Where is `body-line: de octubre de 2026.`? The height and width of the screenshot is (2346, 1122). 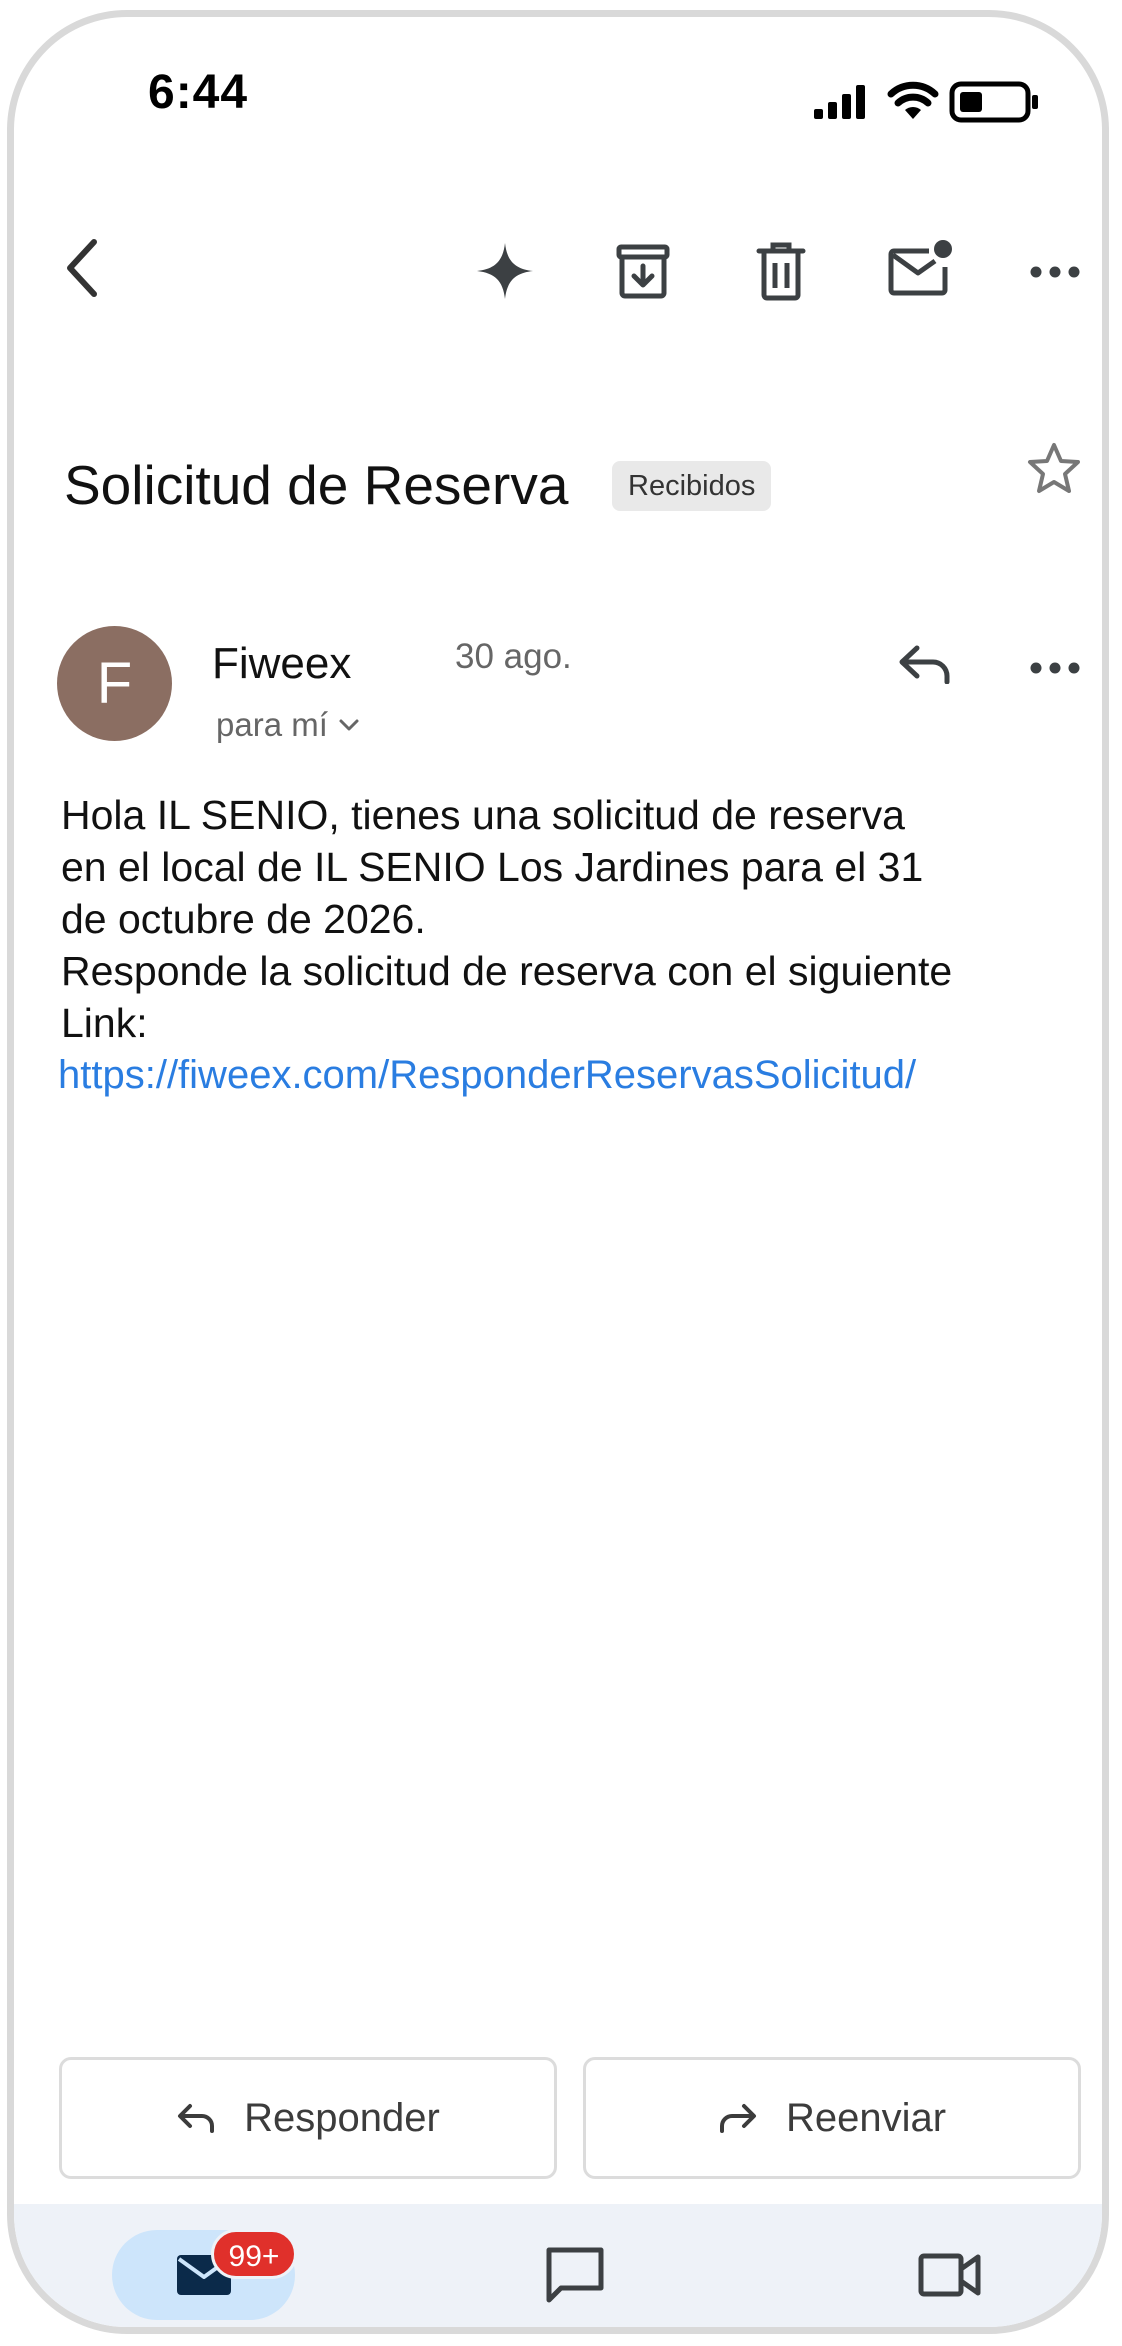 body-line: de octubre de 2026. is located at coordinates (243, 919).